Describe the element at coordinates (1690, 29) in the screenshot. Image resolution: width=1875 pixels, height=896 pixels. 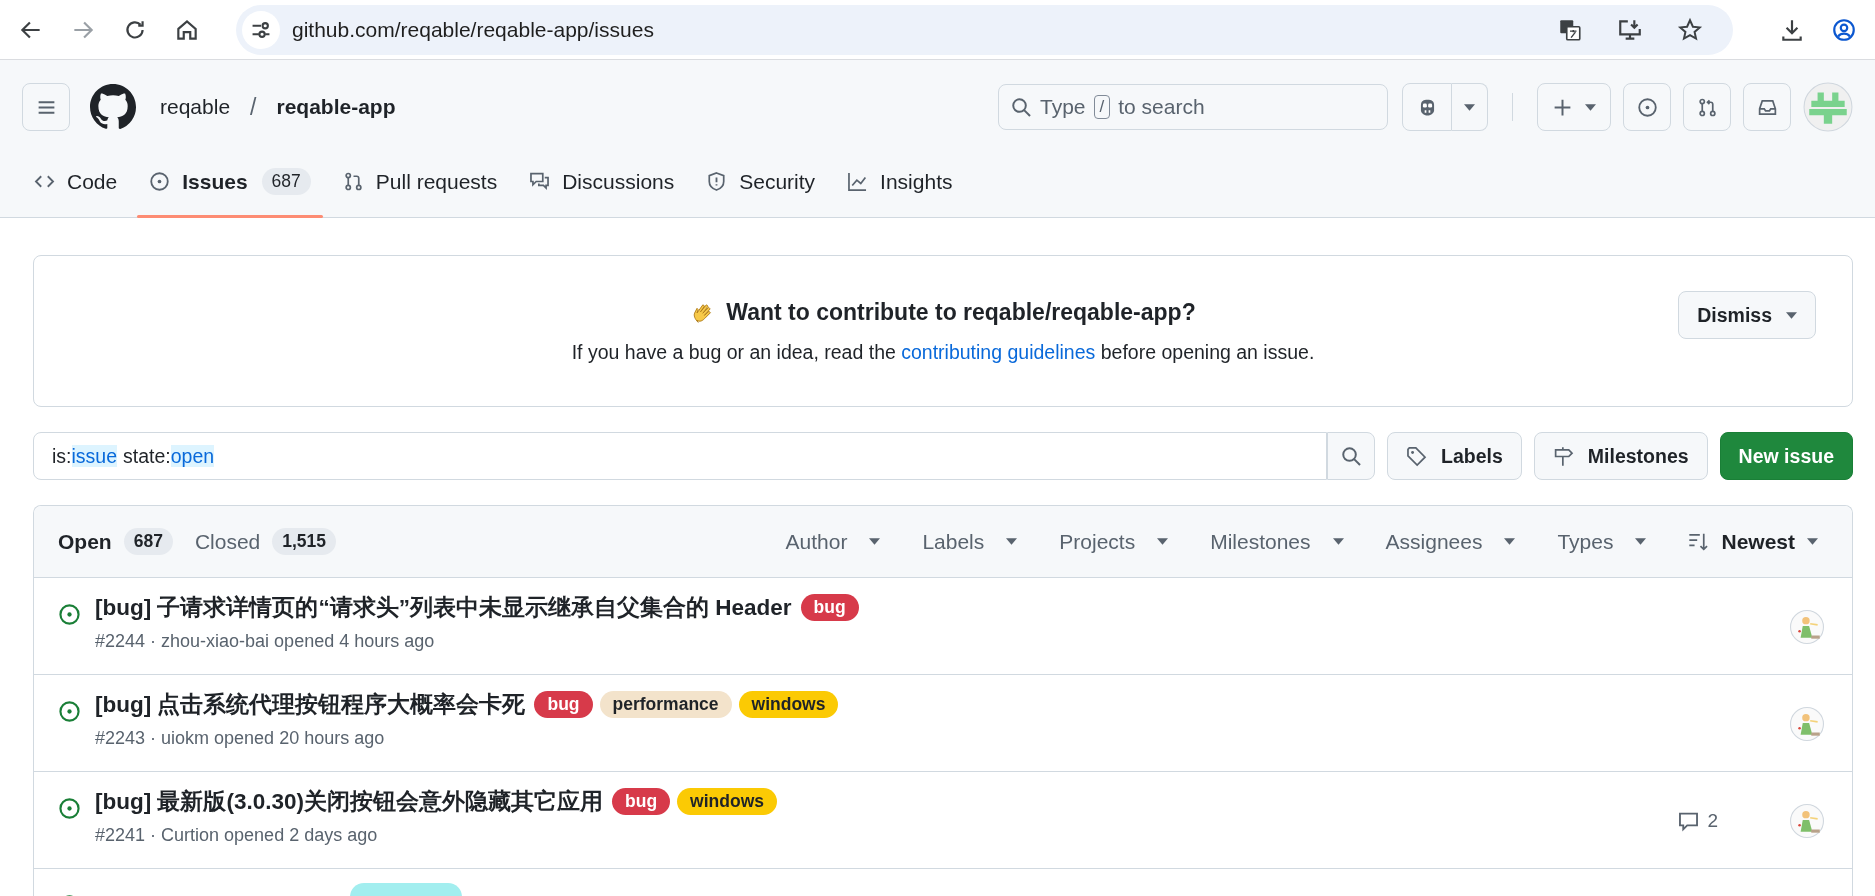
I see `star-icon` at that location.